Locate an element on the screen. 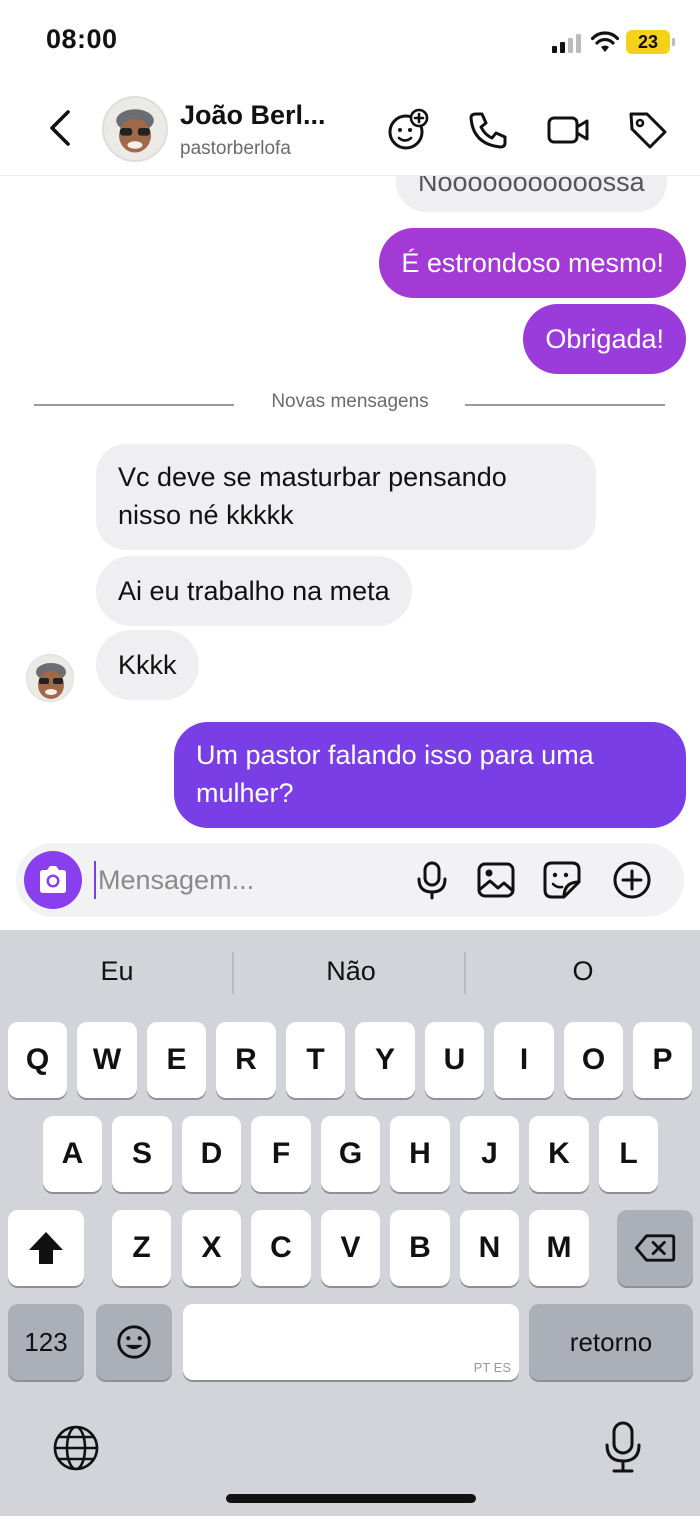 The image size is (700, 1516). wifi-icon is located at coordinates (605, 41).